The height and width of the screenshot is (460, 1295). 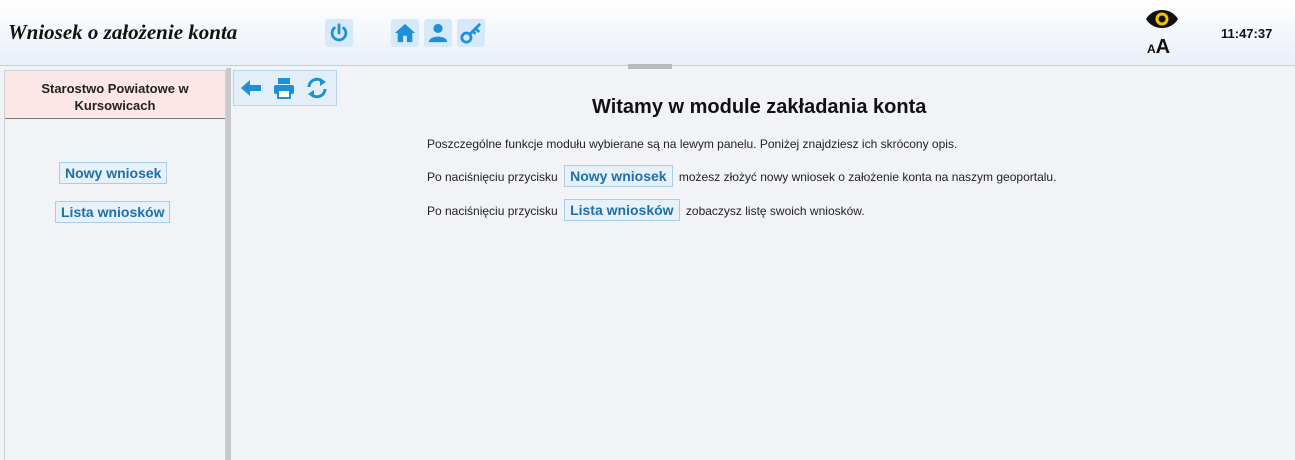 I want to click on home-icon, so click(x=405, y=33).